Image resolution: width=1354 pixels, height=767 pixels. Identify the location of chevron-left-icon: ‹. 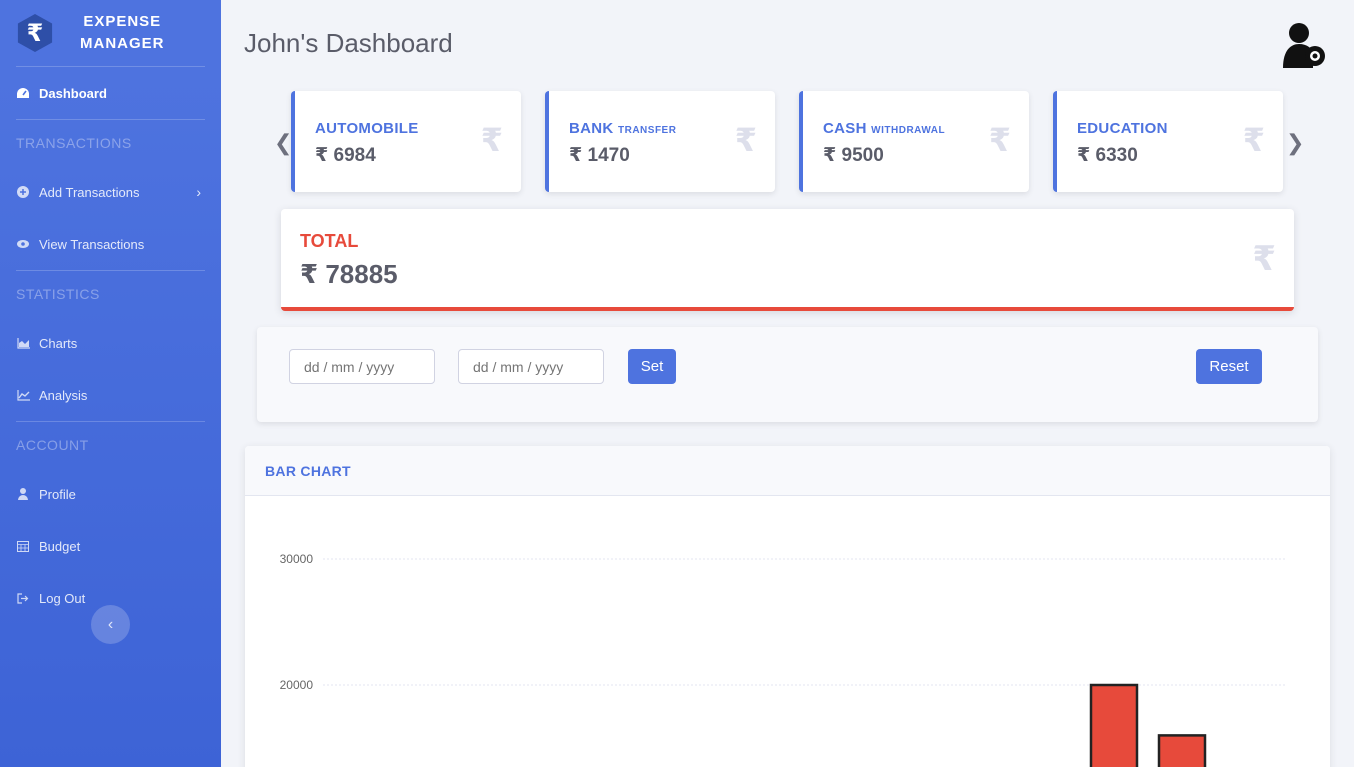
(110, 624).